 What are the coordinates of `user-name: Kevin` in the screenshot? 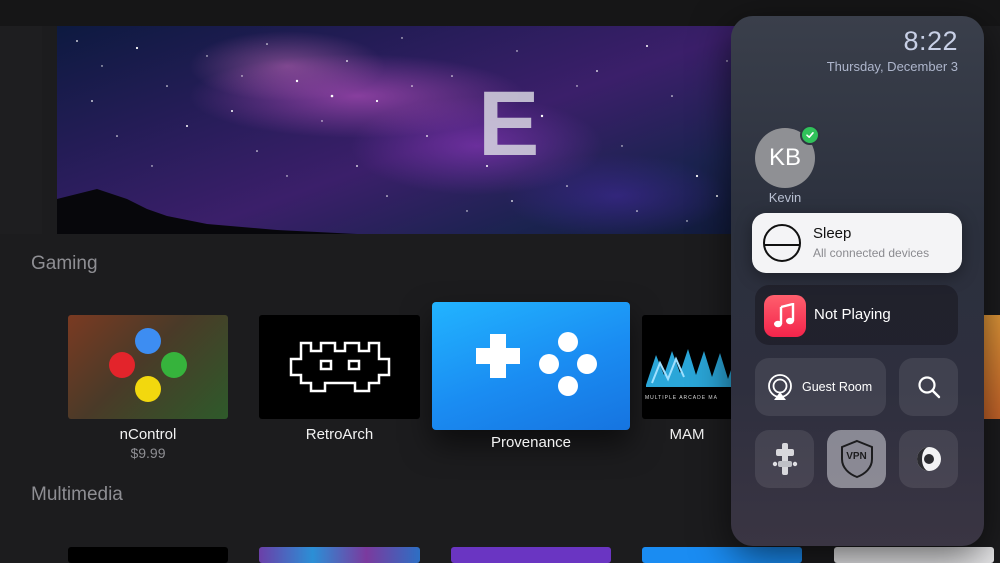 It's located at (785, 197).